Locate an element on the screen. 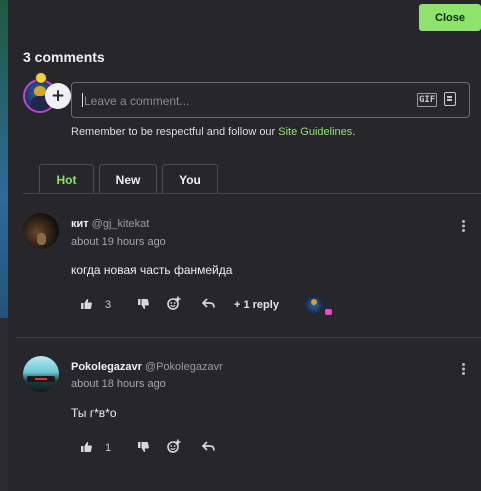 Image resolution: width=481 pixels, height=491 pixels. add-attachment-button: + is located at coordinates (58, 96).